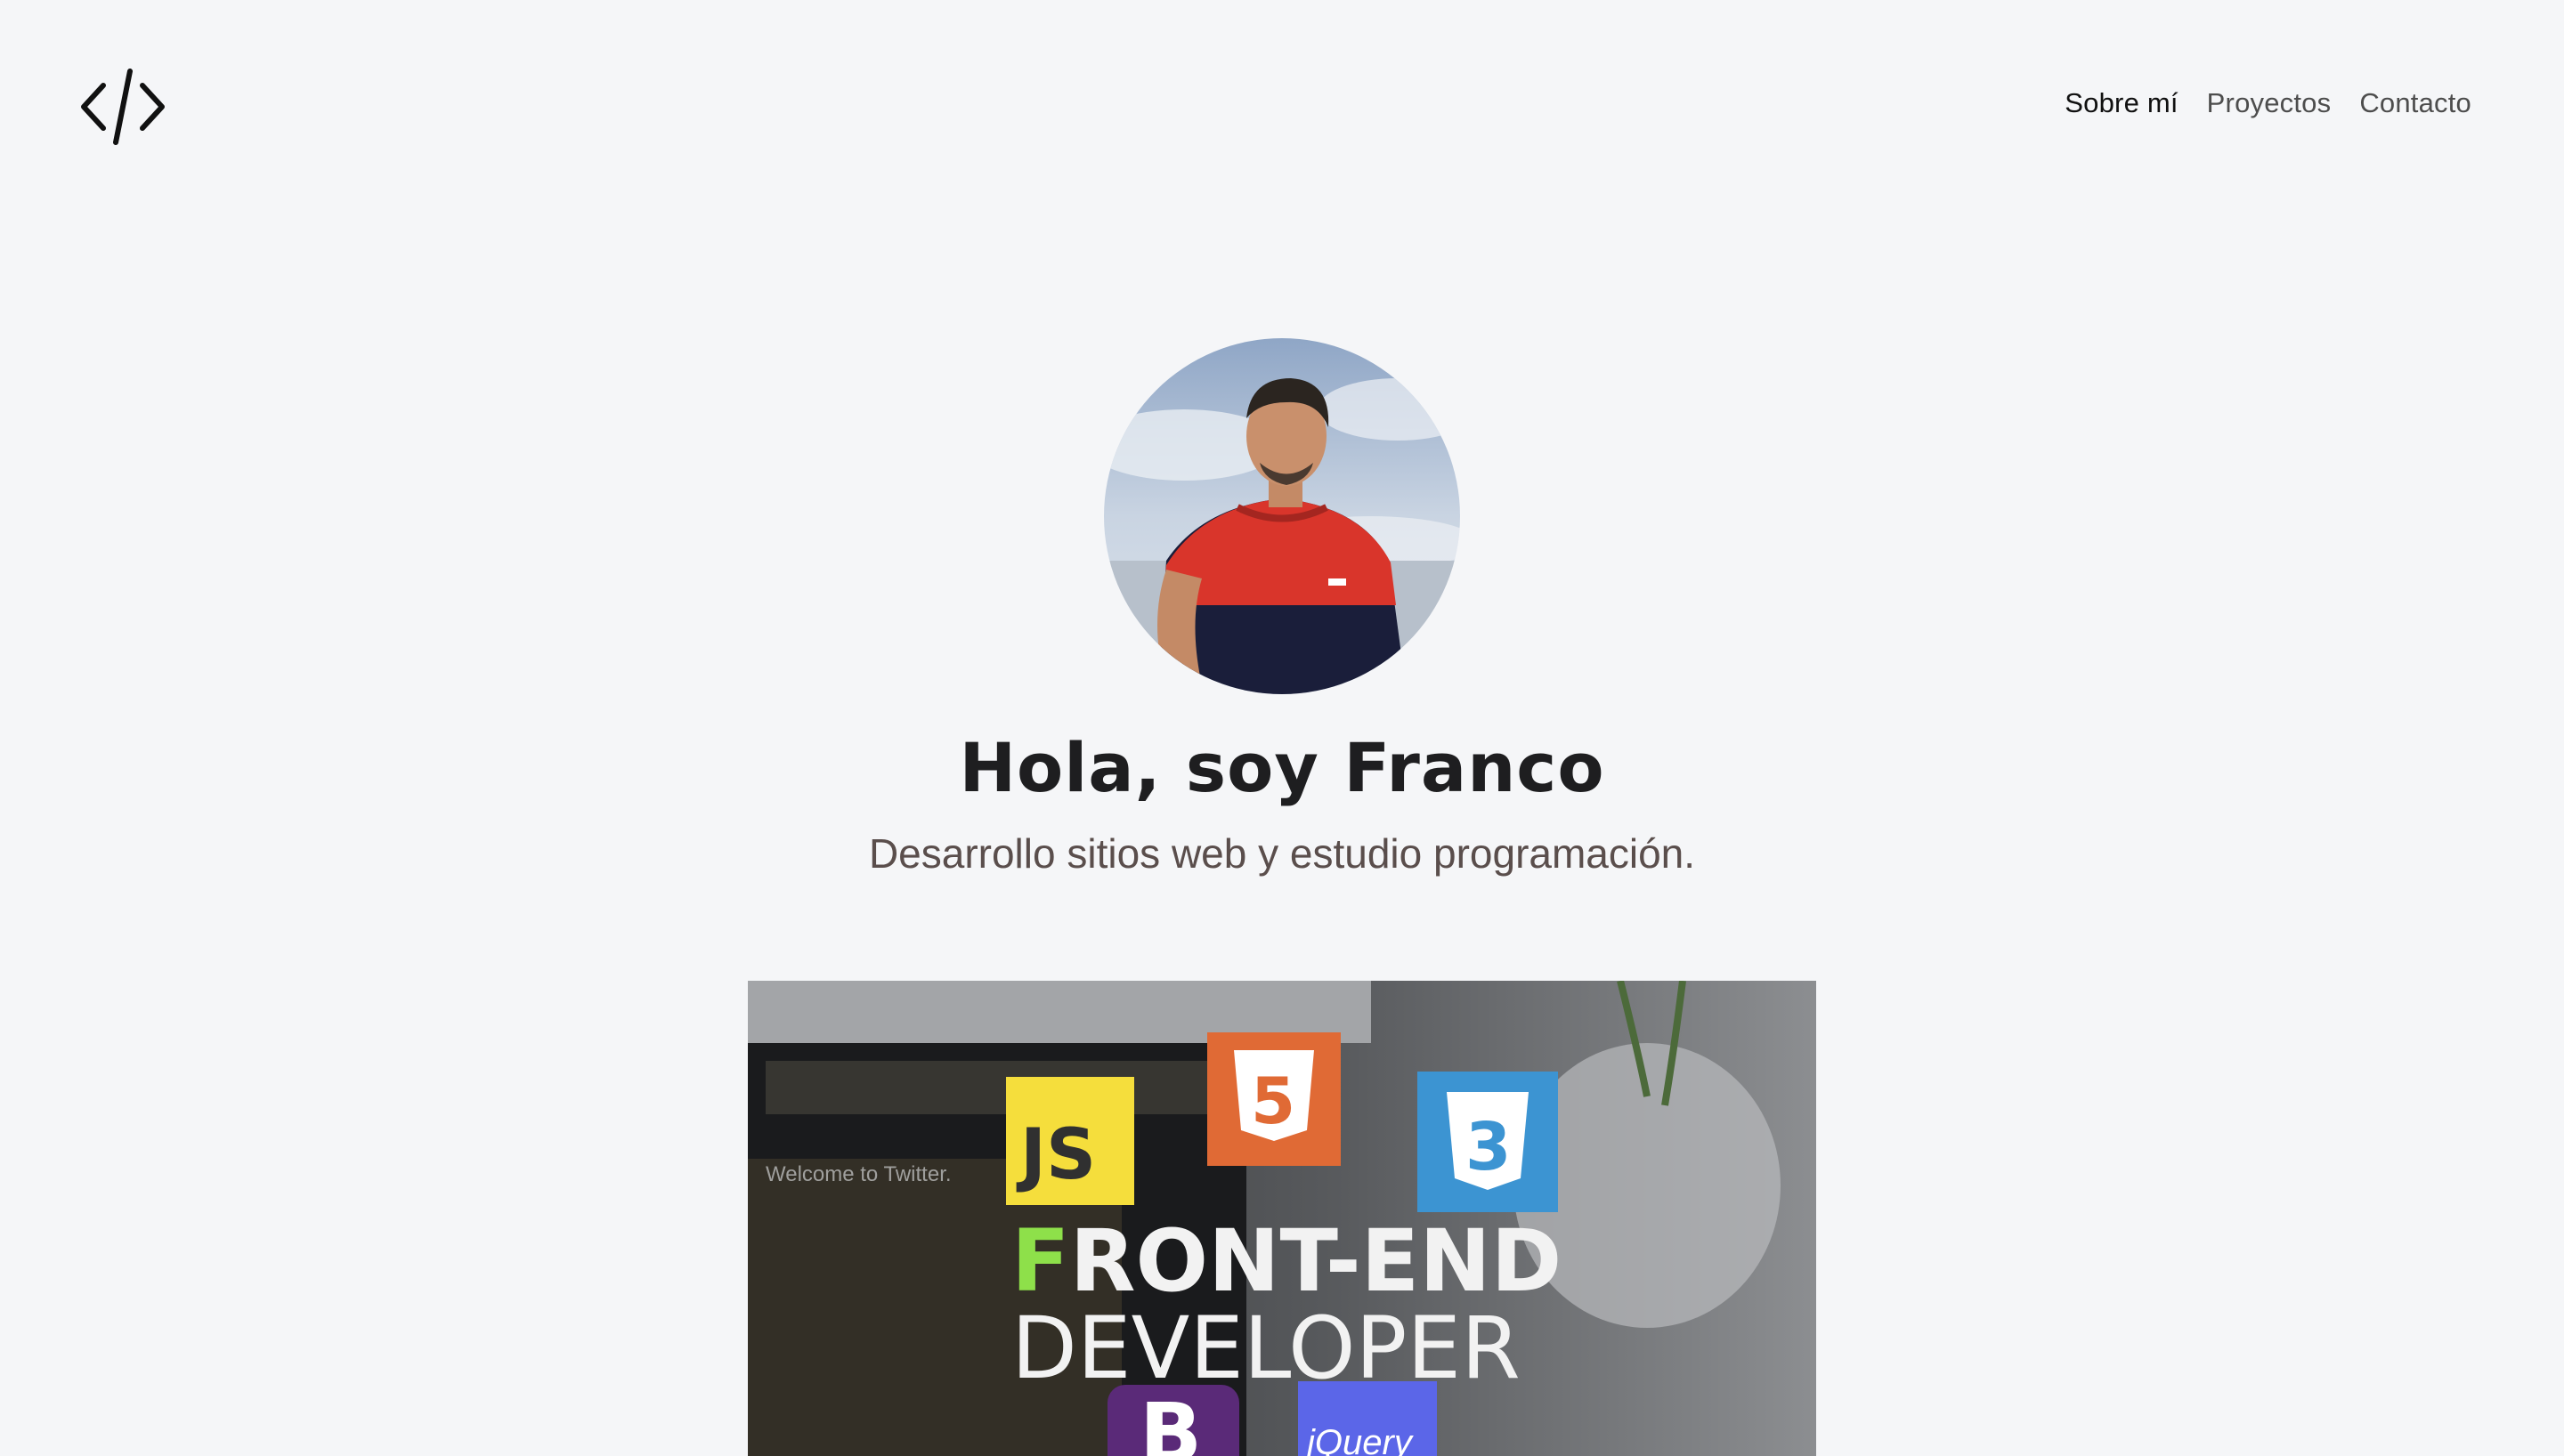 The image size is (2564, 1456). Describe the element at coordinates (1056, 1155) in the screenshot. I see `js-badge-label: JS` at that location.